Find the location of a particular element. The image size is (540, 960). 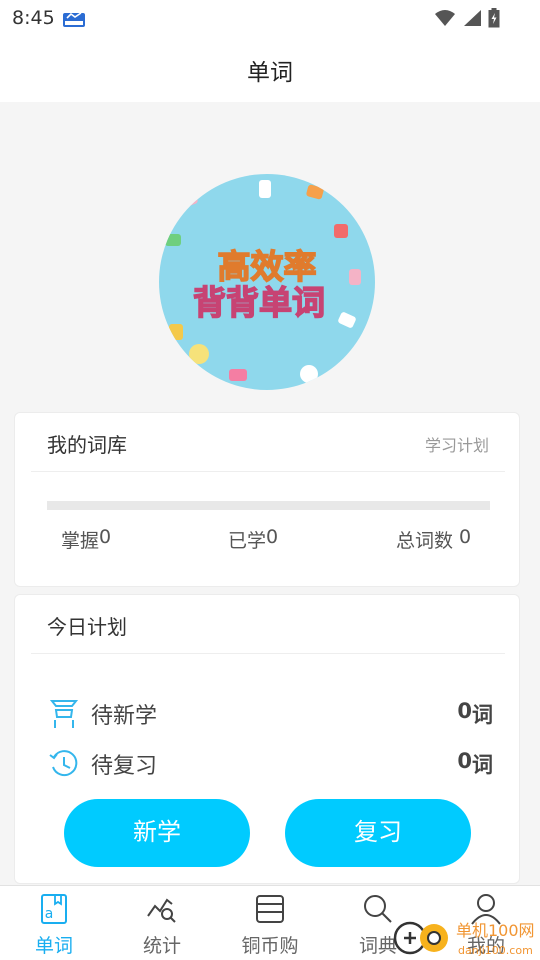

mastered-label: 掌握 is located at coordinates (80, 541).